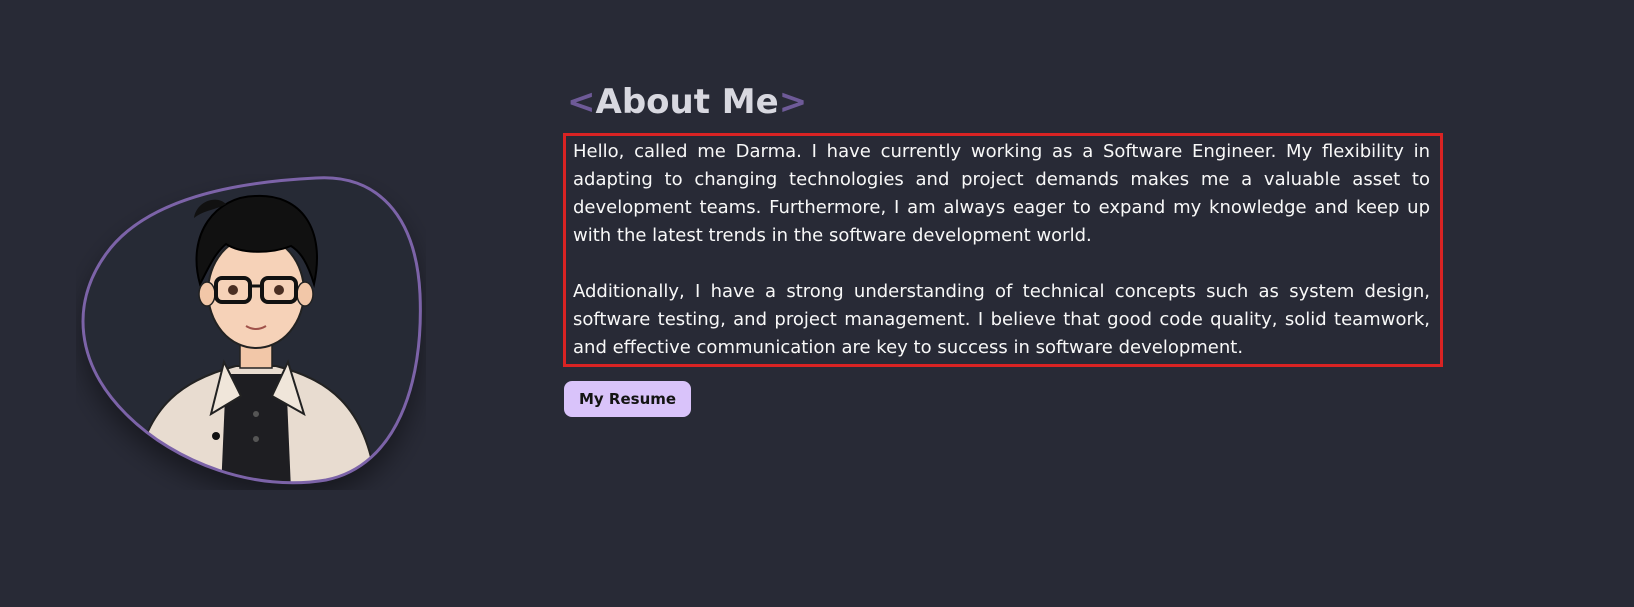 This screenshot has width=1634, height=607. I want to click on resume-button: My Resume, so click(628, 399).